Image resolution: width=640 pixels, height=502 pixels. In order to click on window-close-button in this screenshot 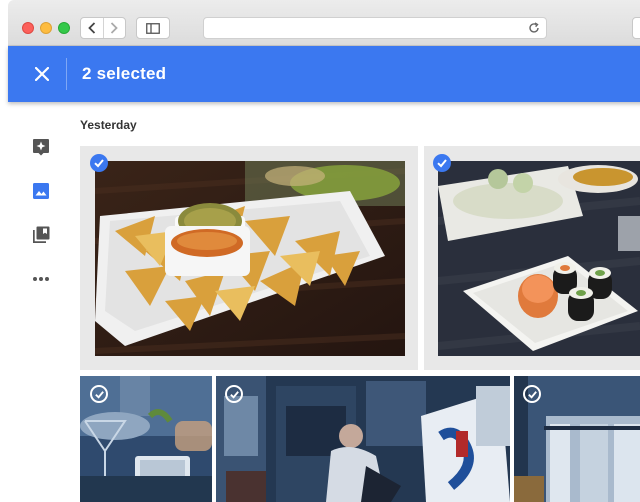, I will do `click(28, 28)`.